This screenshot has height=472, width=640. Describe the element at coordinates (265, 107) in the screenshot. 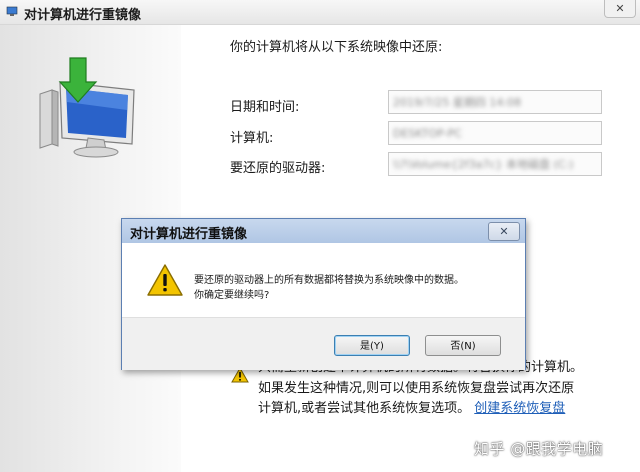

I see `date-time-label: 日期和时间:` at that location.